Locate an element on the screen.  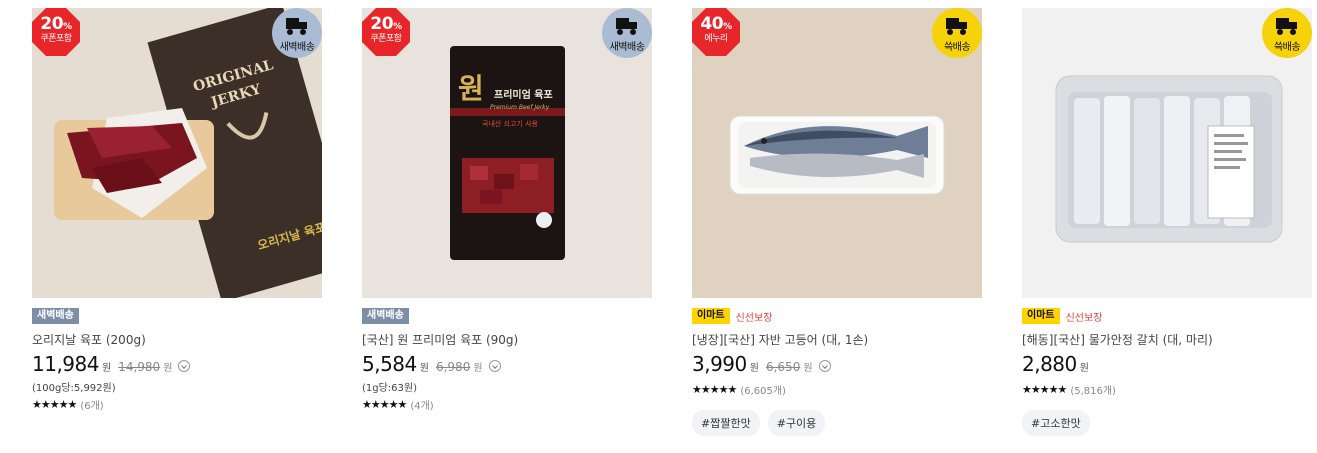
svg-text: 원 is located at coordinates (471, 88).